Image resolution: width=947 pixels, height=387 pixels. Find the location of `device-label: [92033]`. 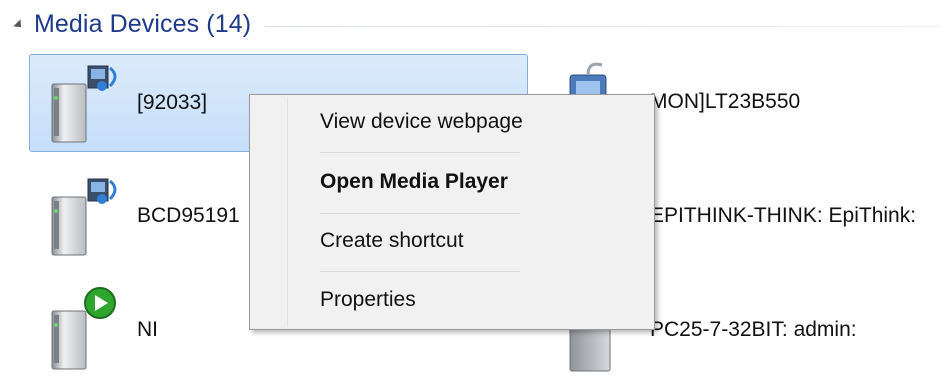

device-label: [92033] is located at coordinates (172, 102).